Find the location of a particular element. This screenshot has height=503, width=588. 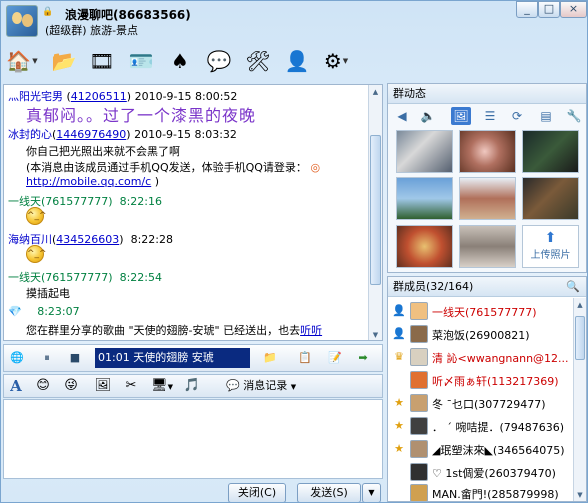

qq-logo-icon: ◎ is located at coordinates (315, 167).